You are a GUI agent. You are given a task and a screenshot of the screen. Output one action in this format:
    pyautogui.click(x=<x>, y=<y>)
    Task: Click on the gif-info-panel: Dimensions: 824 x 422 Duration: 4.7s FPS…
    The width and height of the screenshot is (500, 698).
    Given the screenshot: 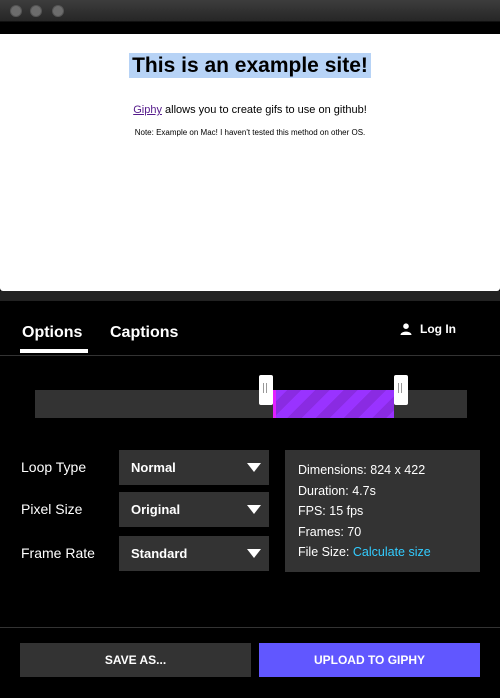 What is the action you would take?
    pyautogui.click(x=382, y=511)
    